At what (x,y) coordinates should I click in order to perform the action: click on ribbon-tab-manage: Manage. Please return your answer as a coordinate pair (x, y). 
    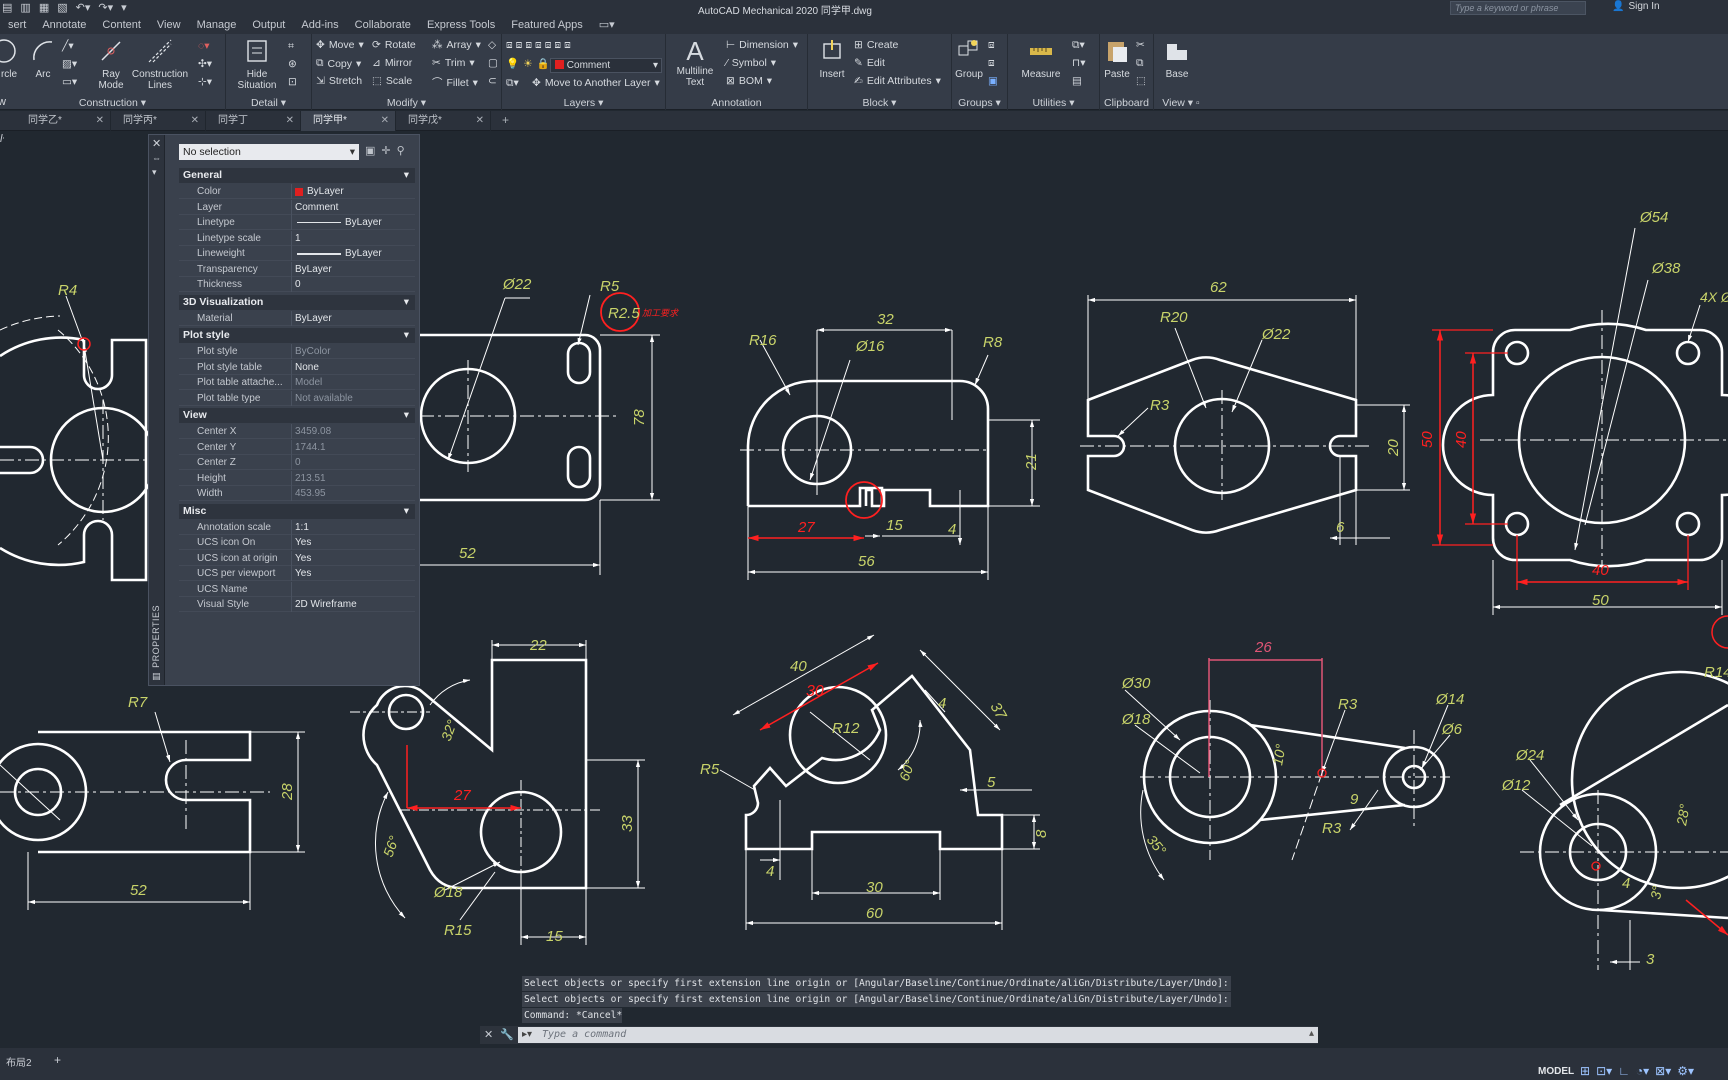
    Looking at the image, I should click on (217, 25).